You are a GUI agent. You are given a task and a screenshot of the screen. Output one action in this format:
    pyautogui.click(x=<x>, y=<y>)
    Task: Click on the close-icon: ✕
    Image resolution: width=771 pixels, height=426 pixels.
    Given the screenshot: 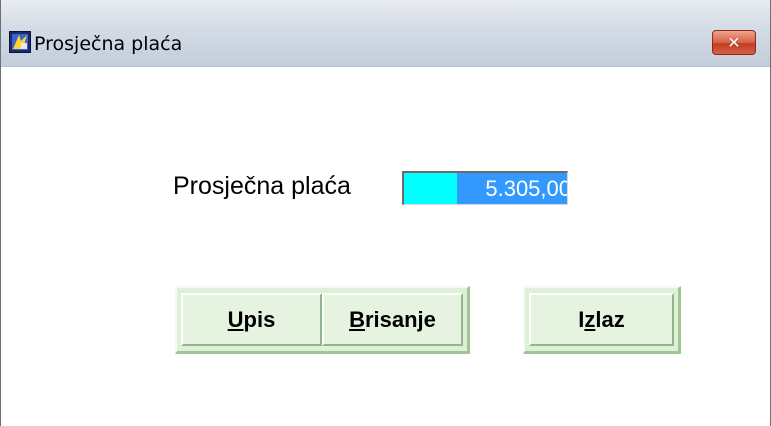 What is the action you would take?
    pyautogui.click(x=734, y=42)
    